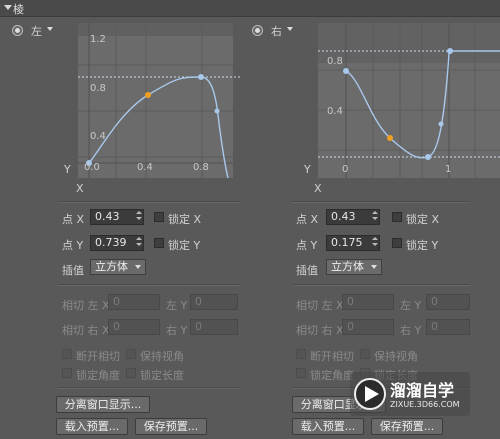 This screenshot has width=500, height=439. Describe the element at coordinates (320, 330) in the screenshot. I see `right-tan-right-x-label: 相切 右 X` at that location.